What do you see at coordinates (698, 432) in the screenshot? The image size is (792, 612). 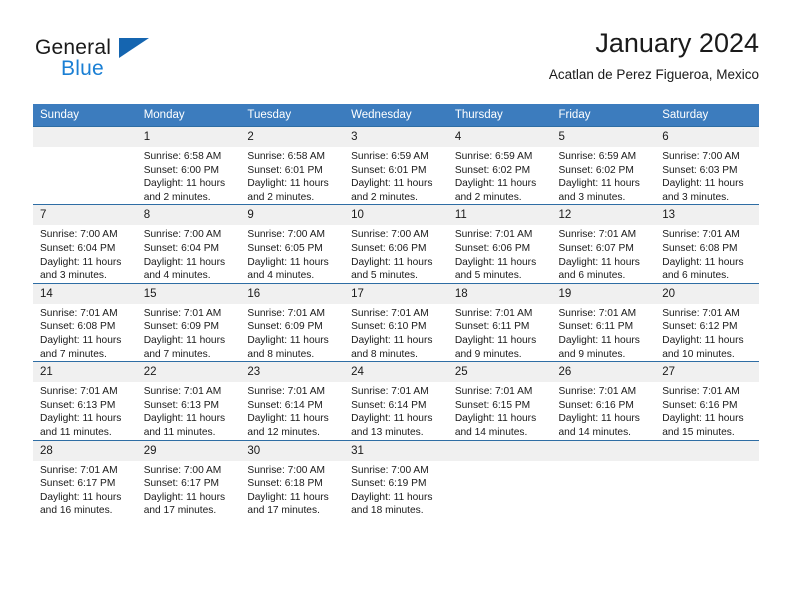 I see `day-detail-line: and 15 minutes.` at bounding box center [698, 432].